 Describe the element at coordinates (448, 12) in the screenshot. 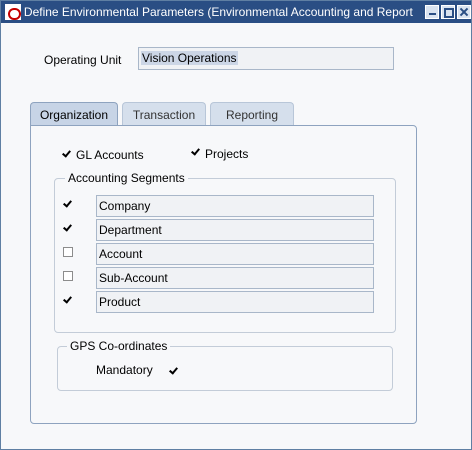

I see `maximize-icon` at that location.